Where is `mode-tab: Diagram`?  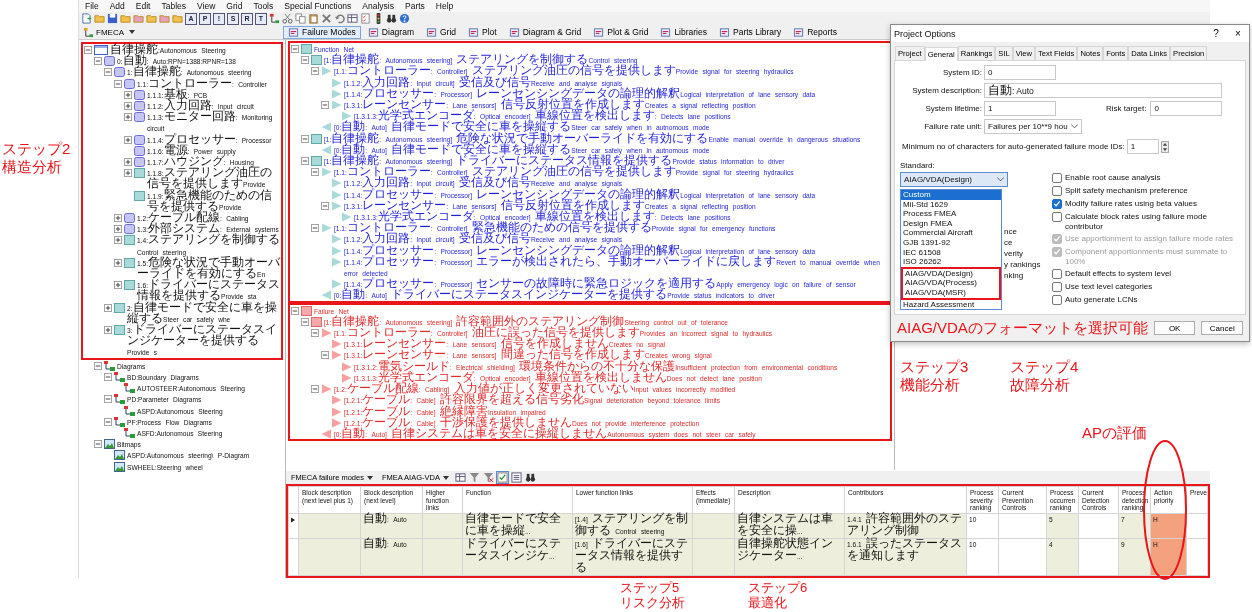 mode-tab: Diagram is located at coordinates (390, 32).